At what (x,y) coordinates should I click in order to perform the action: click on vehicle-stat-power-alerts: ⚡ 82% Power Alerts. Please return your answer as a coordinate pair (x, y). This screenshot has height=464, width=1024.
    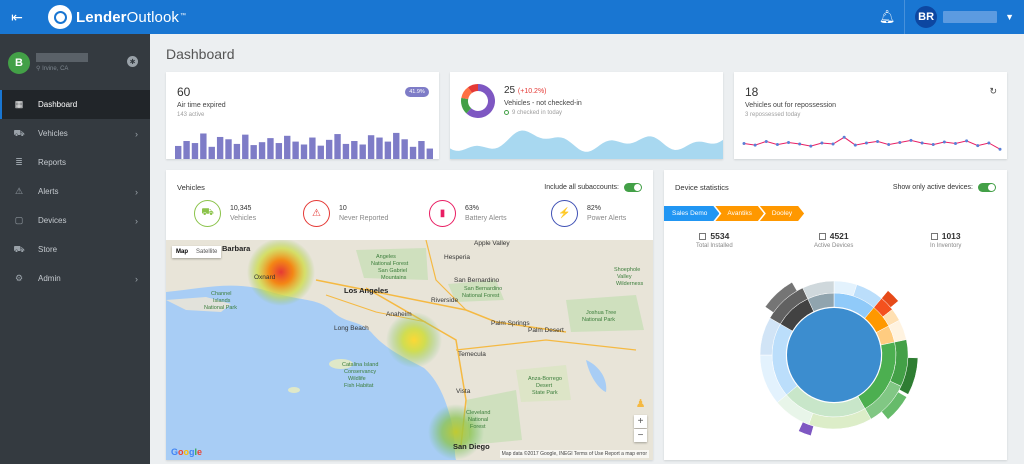
    Looking at the image, I should click on (588, 213).